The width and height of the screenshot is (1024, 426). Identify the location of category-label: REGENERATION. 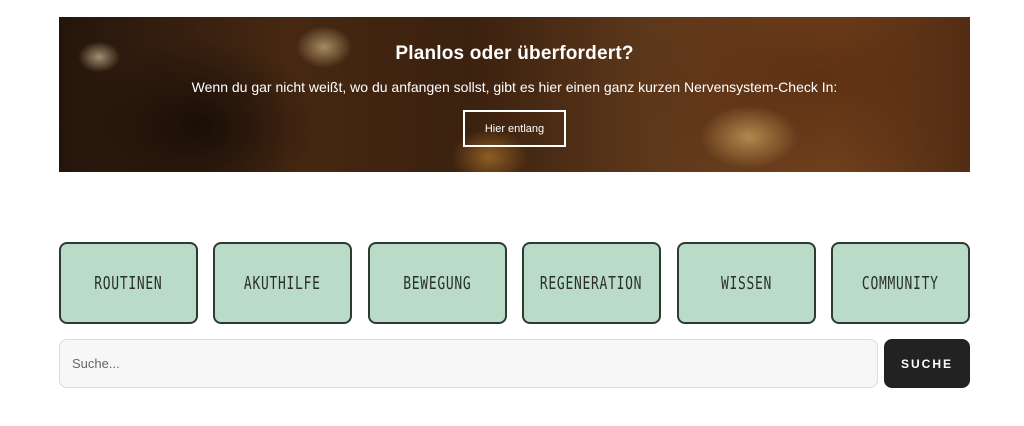
(591, 283).